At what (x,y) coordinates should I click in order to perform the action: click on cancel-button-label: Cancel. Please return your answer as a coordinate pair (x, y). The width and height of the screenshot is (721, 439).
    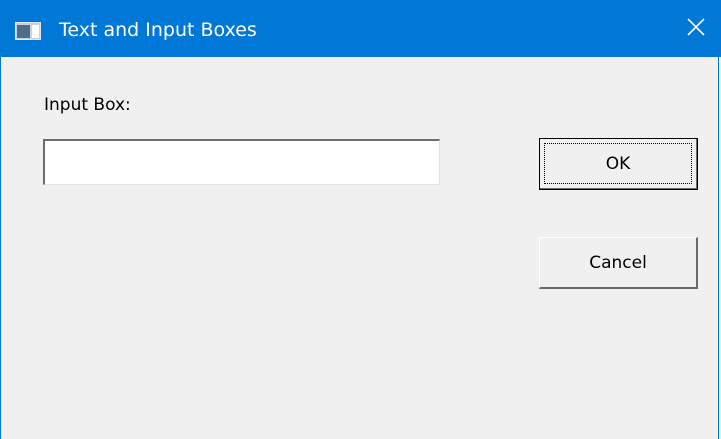
    Looking at the image, I should click on (618, 262).